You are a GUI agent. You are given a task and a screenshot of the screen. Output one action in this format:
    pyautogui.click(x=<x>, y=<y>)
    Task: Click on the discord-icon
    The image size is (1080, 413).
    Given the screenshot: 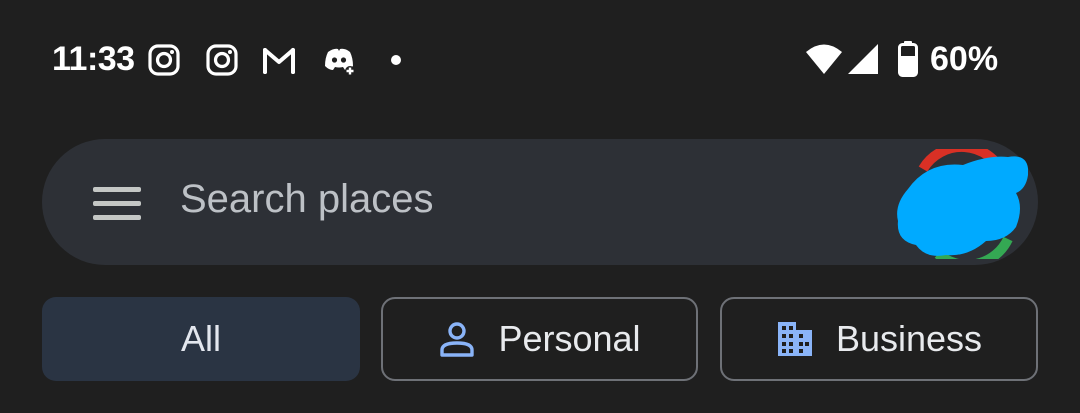 What is the action you would take?
    pyautogui.click(x=339, y=60)
    